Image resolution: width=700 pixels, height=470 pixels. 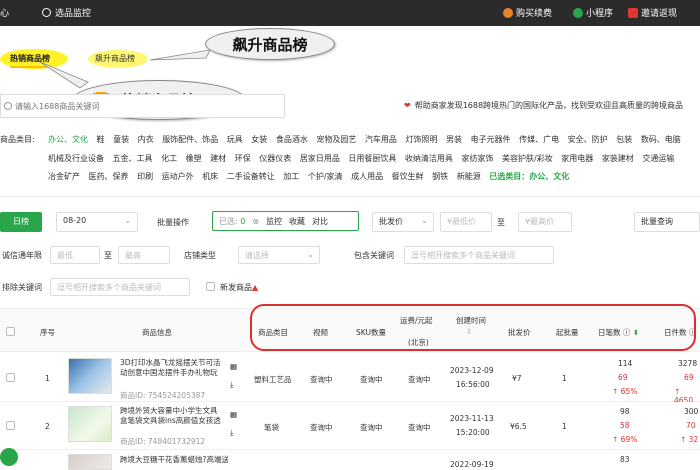 What do you see at coordinates (372, 158) in the screenshot?
I see `category-item: 日用餐厨饮具` at bounding box center [372, 158].